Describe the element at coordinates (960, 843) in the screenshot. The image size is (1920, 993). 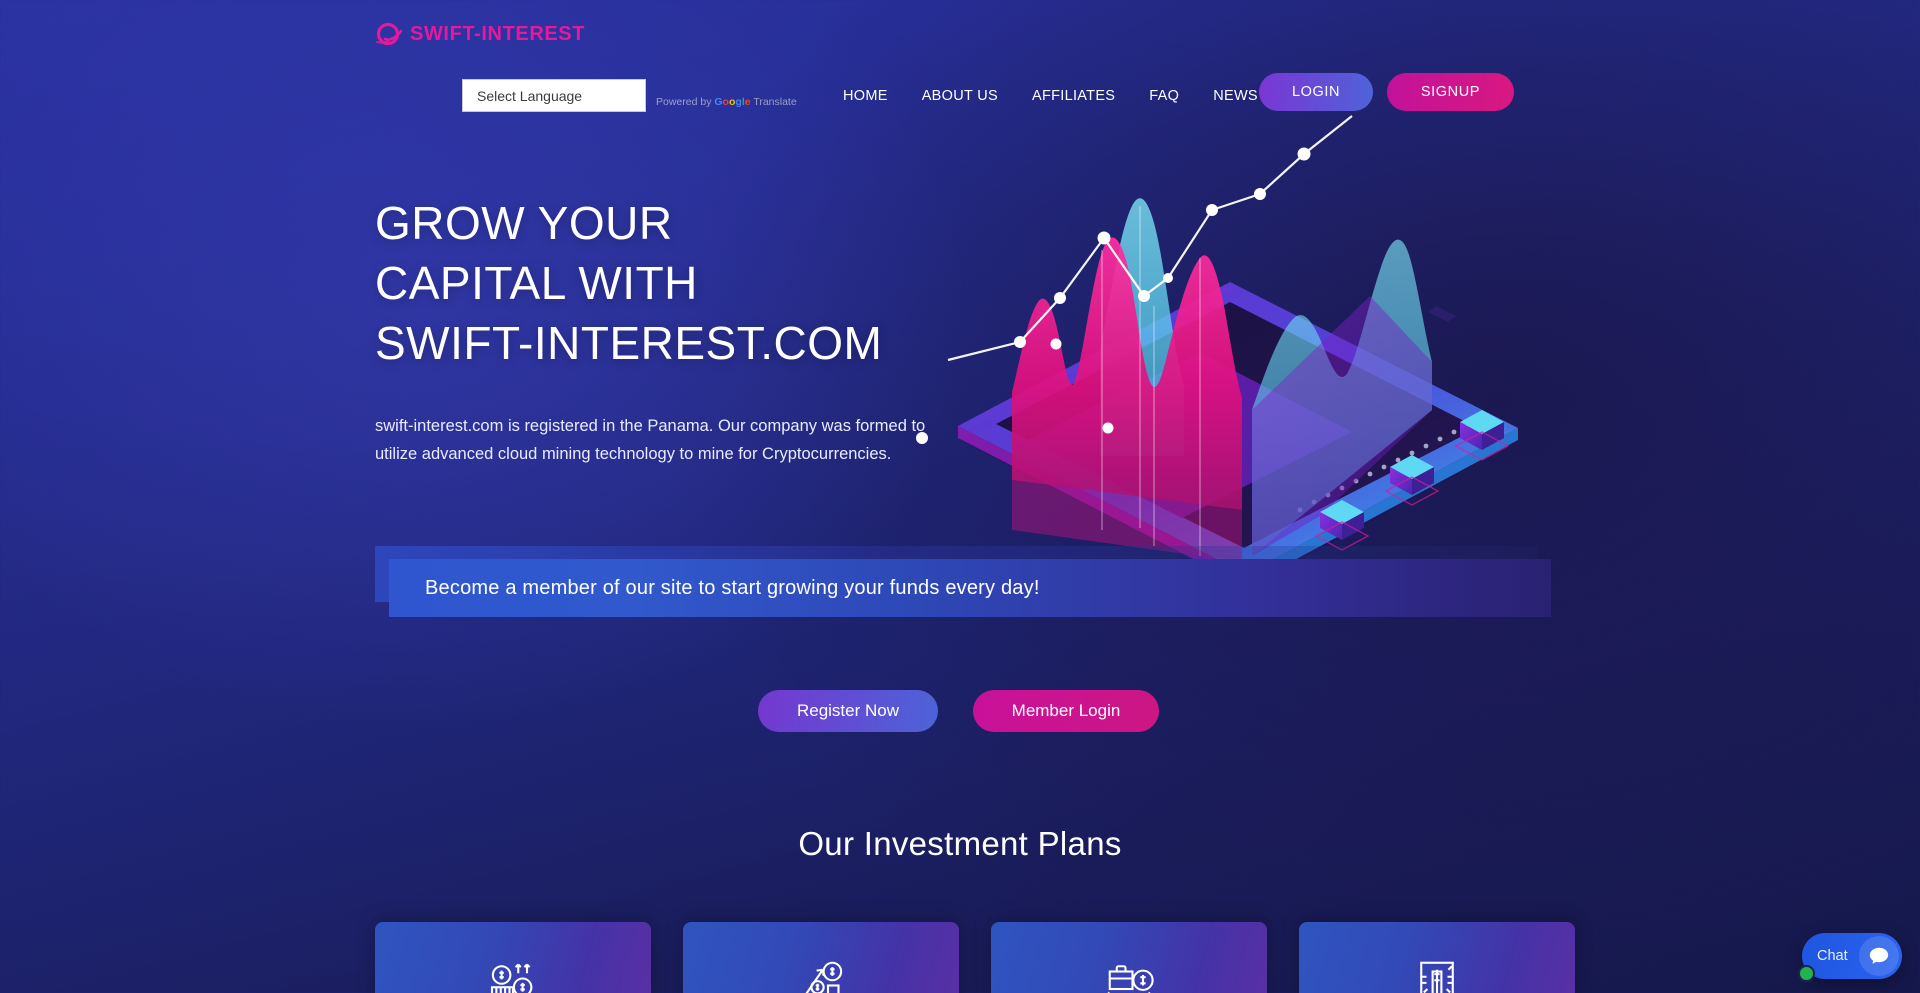
I see `investment-plans-title: Our Investment Plans` at that location.